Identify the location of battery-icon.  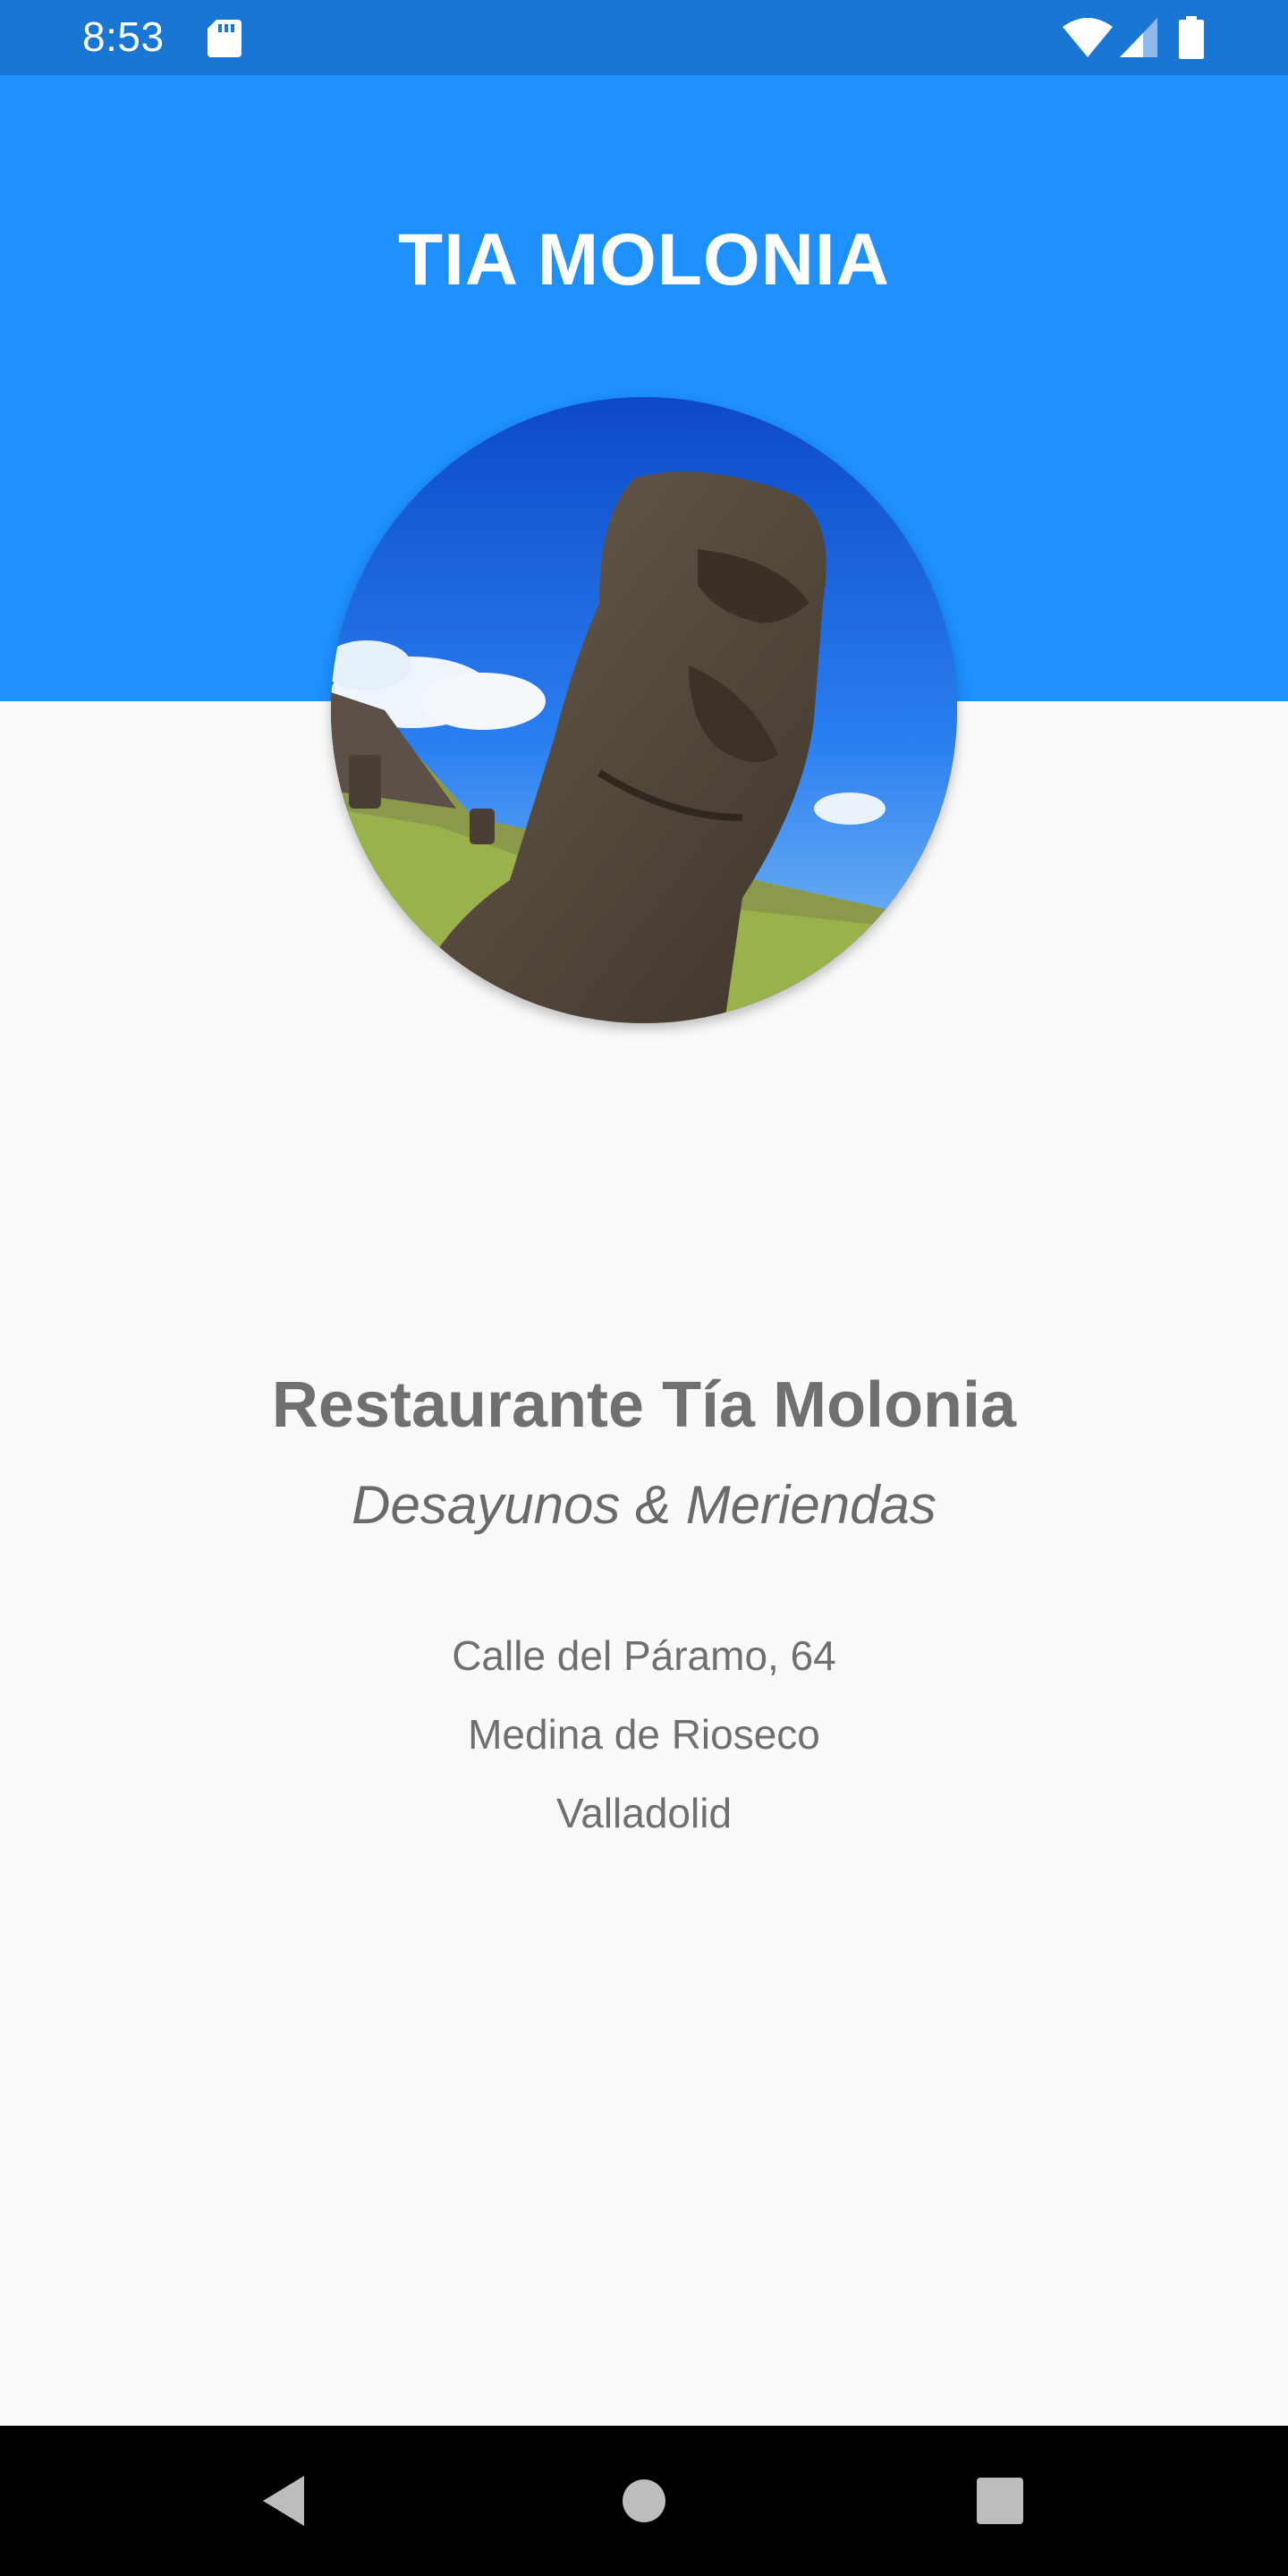
(1191, 37).